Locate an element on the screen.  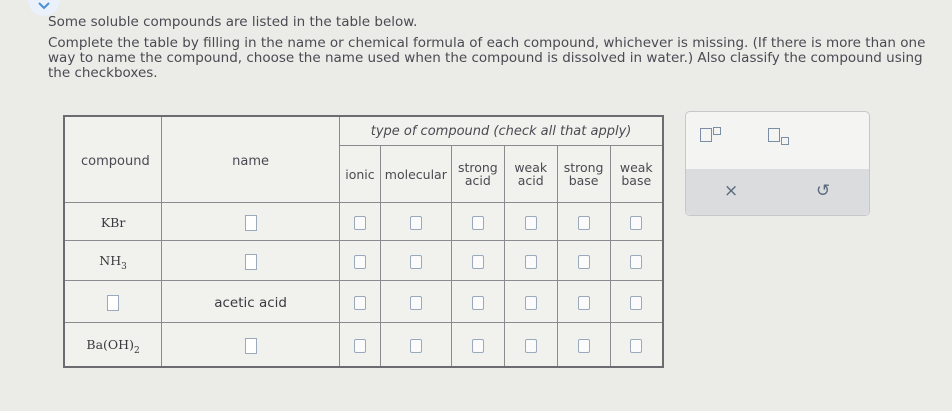
reset-button: ↺ is located at coordinates (823, 191).